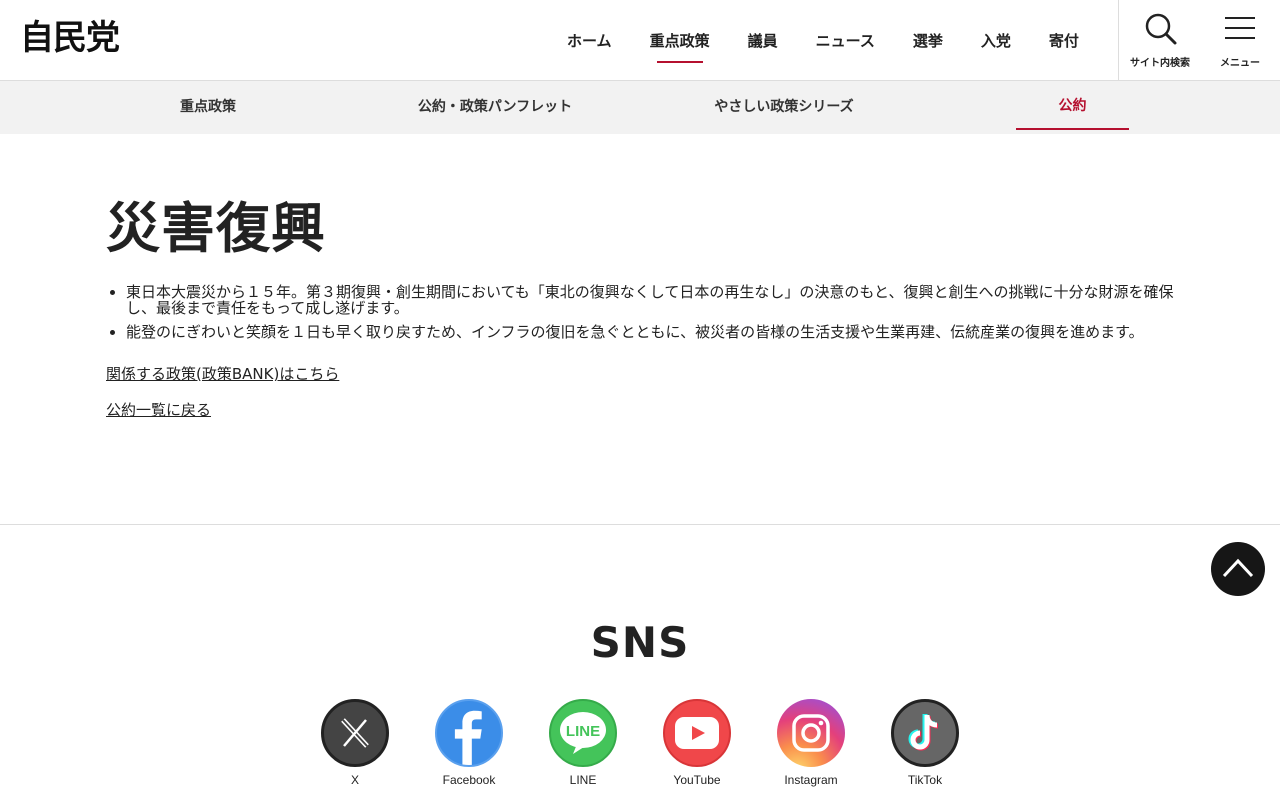 The width and height of the screenshot is (1280, 800). I want to click on svg-text: LINE, so click(583, 731).